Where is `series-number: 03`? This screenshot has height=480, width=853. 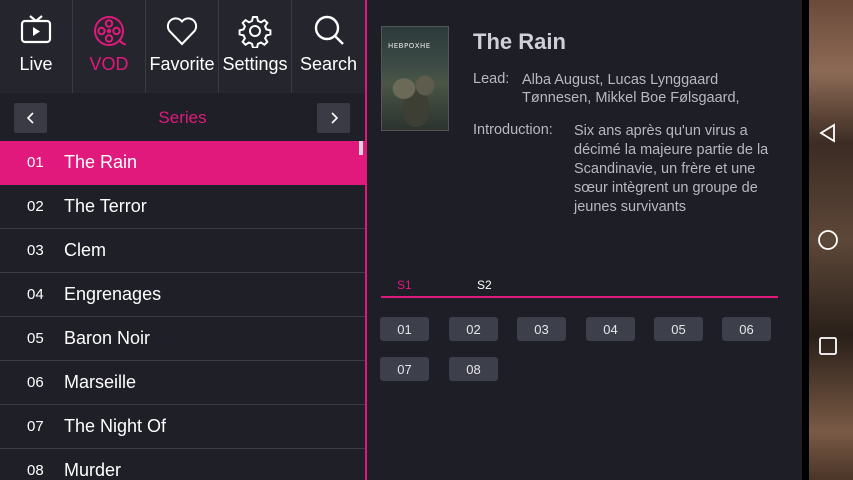 series-number: 03 is located at coordinates (35, 250).